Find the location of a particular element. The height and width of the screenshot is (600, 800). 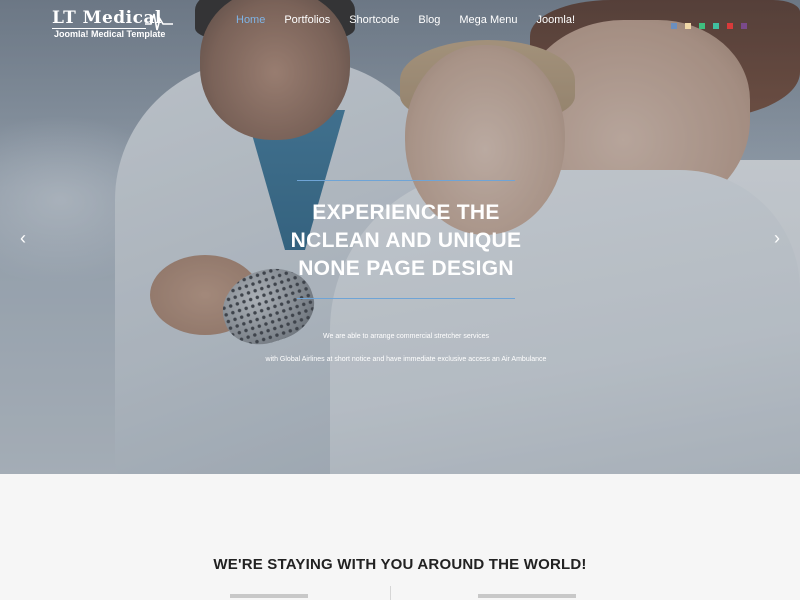

hero-title-line-3: NONE PAGE DESIGN is located at coordinates (406, 268).